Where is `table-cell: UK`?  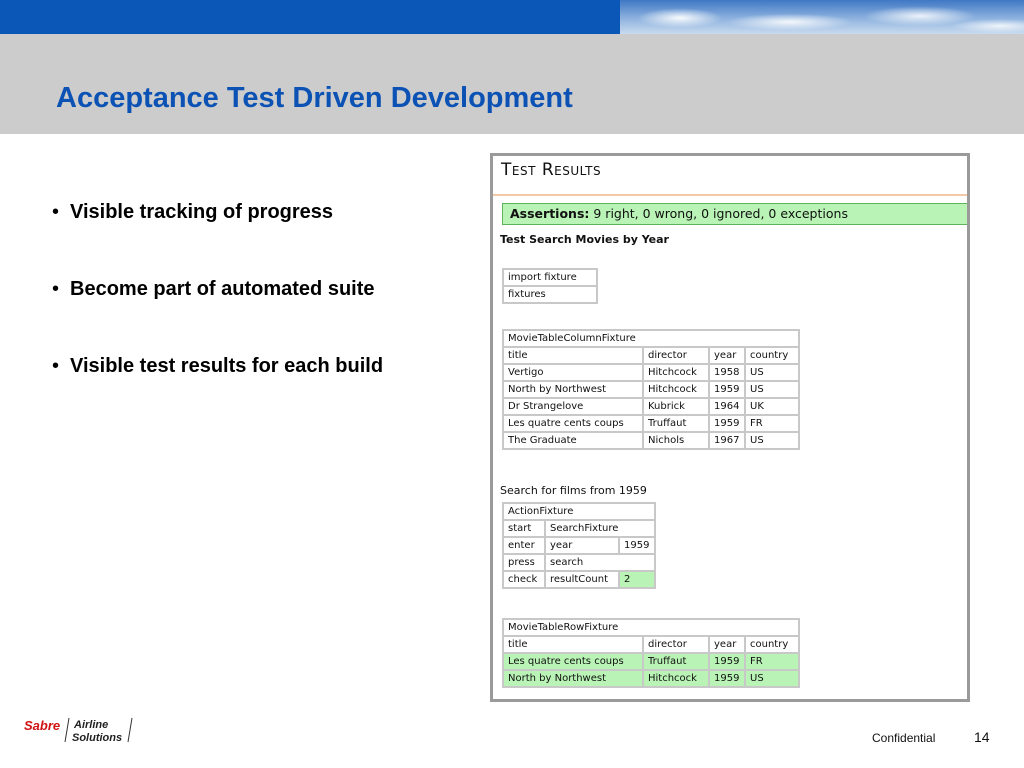 table-cell: UK is located at coordinates (772, 406).